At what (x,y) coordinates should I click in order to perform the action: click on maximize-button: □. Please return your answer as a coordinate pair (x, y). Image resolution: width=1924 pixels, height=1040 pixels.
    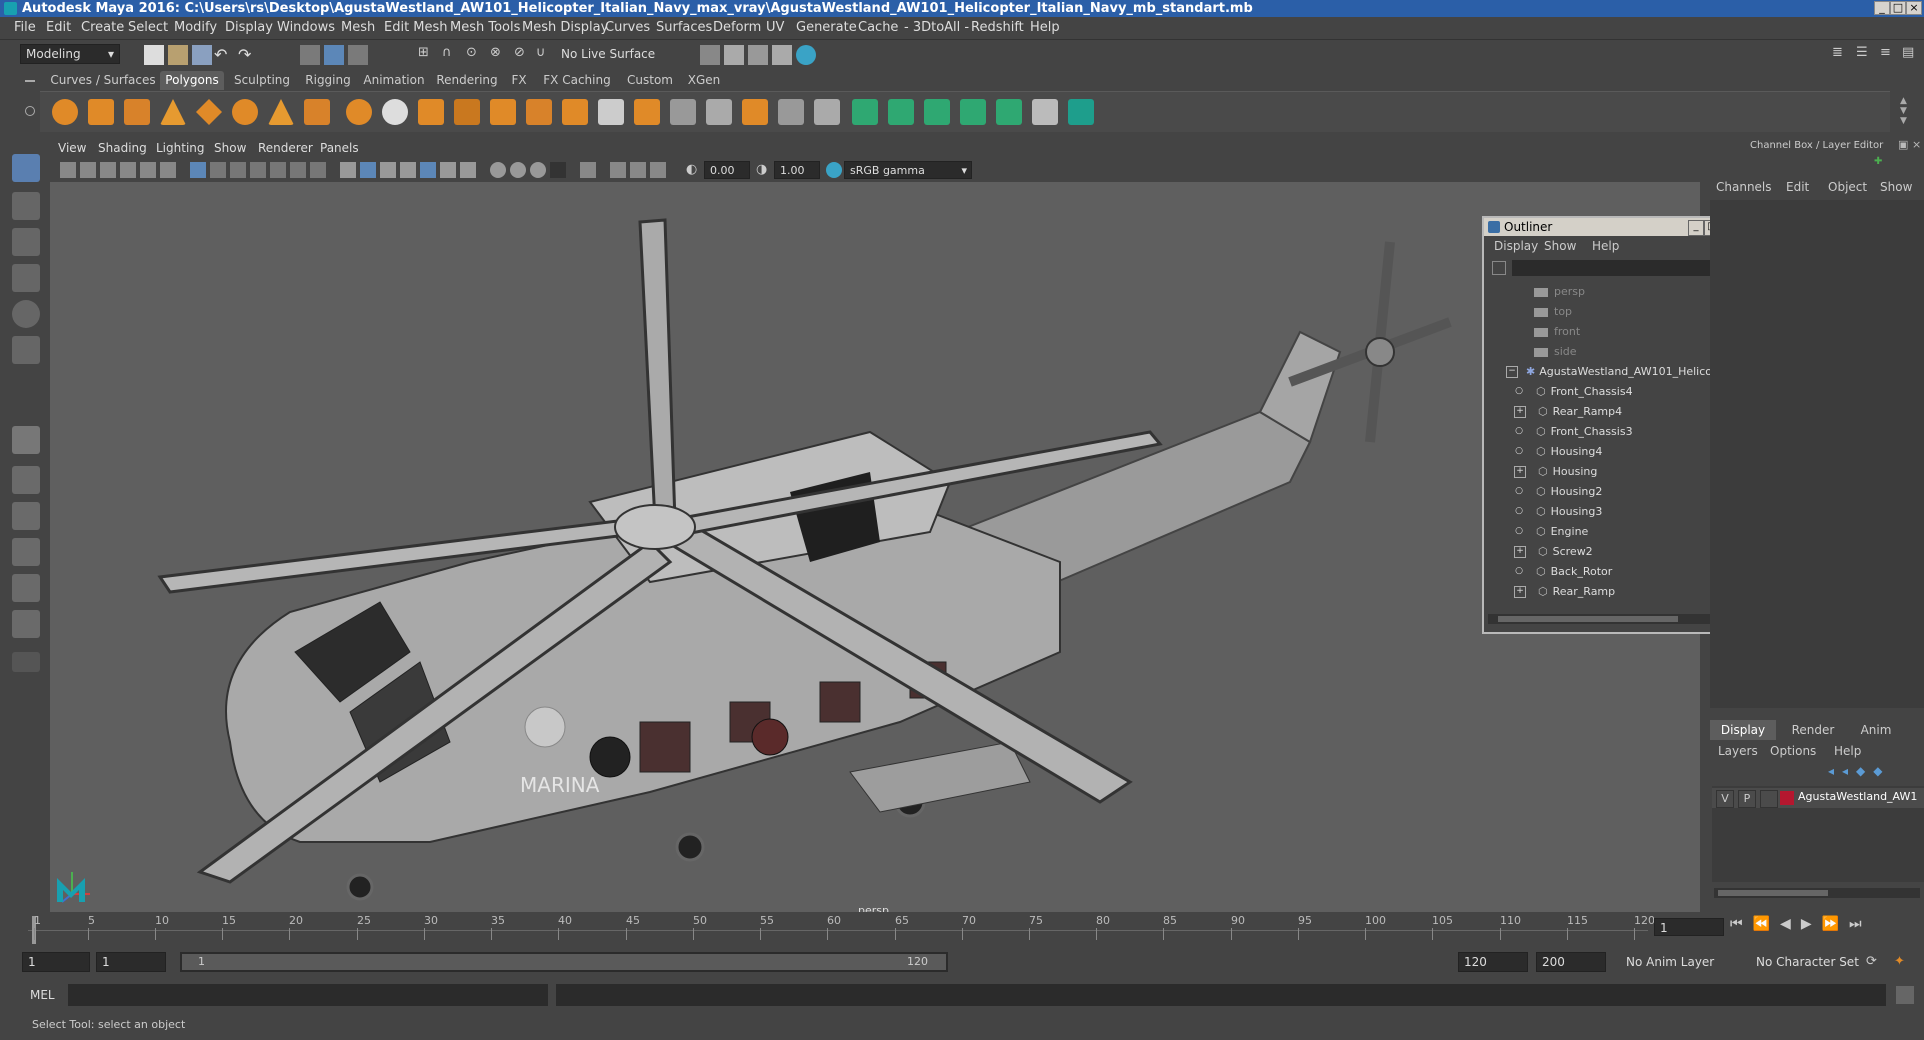
    Looking at the image, I should click on (1898, 8).